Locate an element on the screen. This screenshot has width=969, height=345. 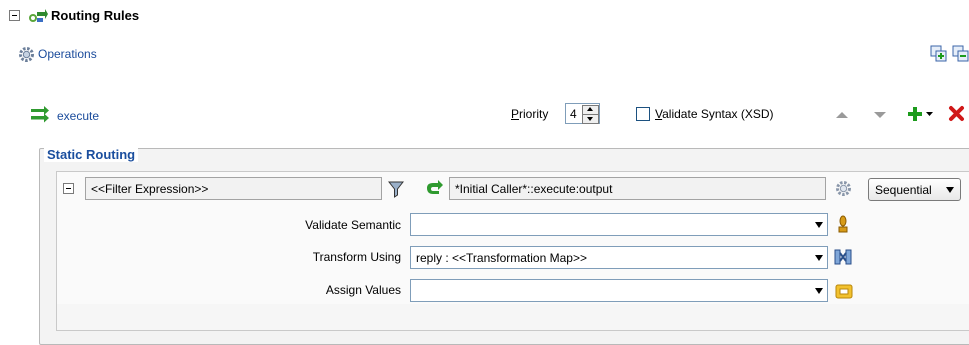
filter-expression-field: <<Filter Expression>> is located at coordinates (233, 188).